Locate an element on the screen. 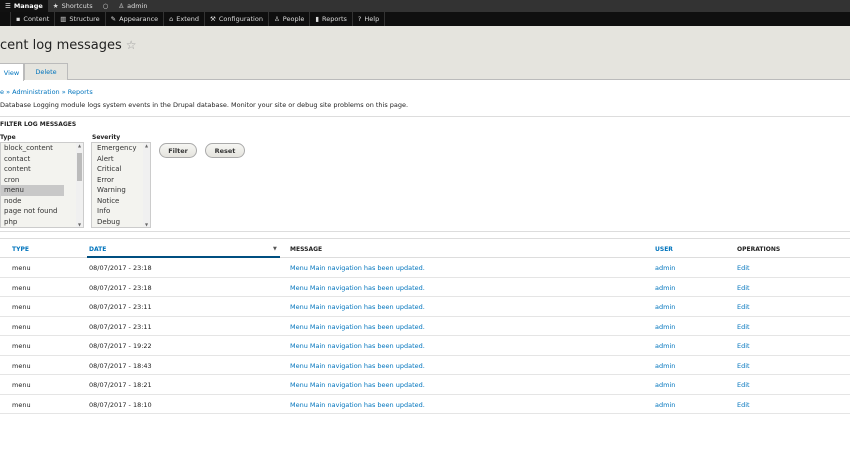 Image resolution: width=850 pixels, height=460 pixels. severity-option: Emergency is located at coordinates (121, 148).